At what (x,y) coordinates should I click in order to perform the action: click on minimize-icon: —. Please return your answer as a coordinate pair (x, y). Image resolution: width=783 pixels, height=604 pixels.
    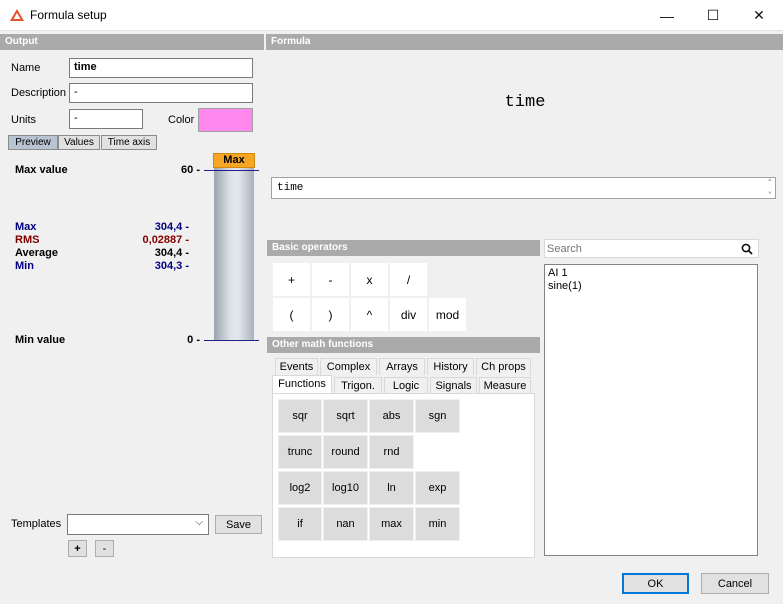
    Looking at the image, I should click on (667, 15).